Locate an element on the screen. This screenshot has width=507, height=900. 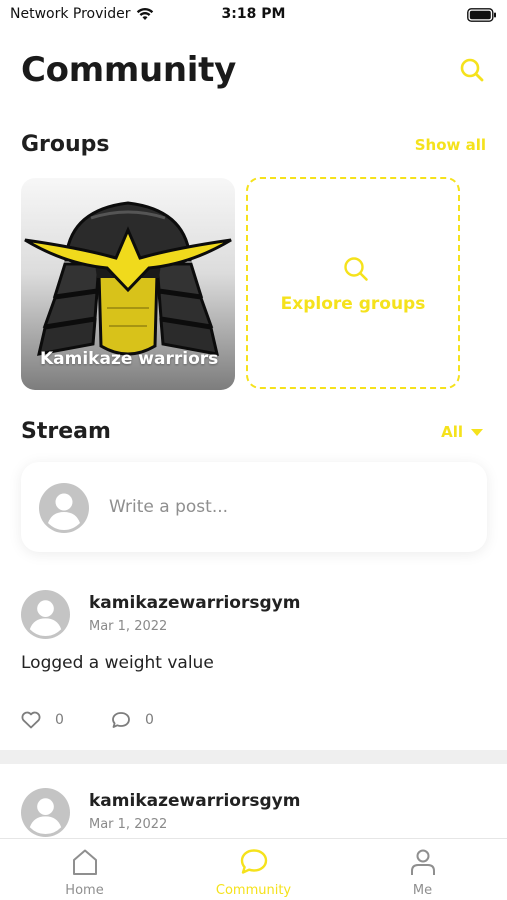
comment-button: 0 is located at coordinates (132, 720).